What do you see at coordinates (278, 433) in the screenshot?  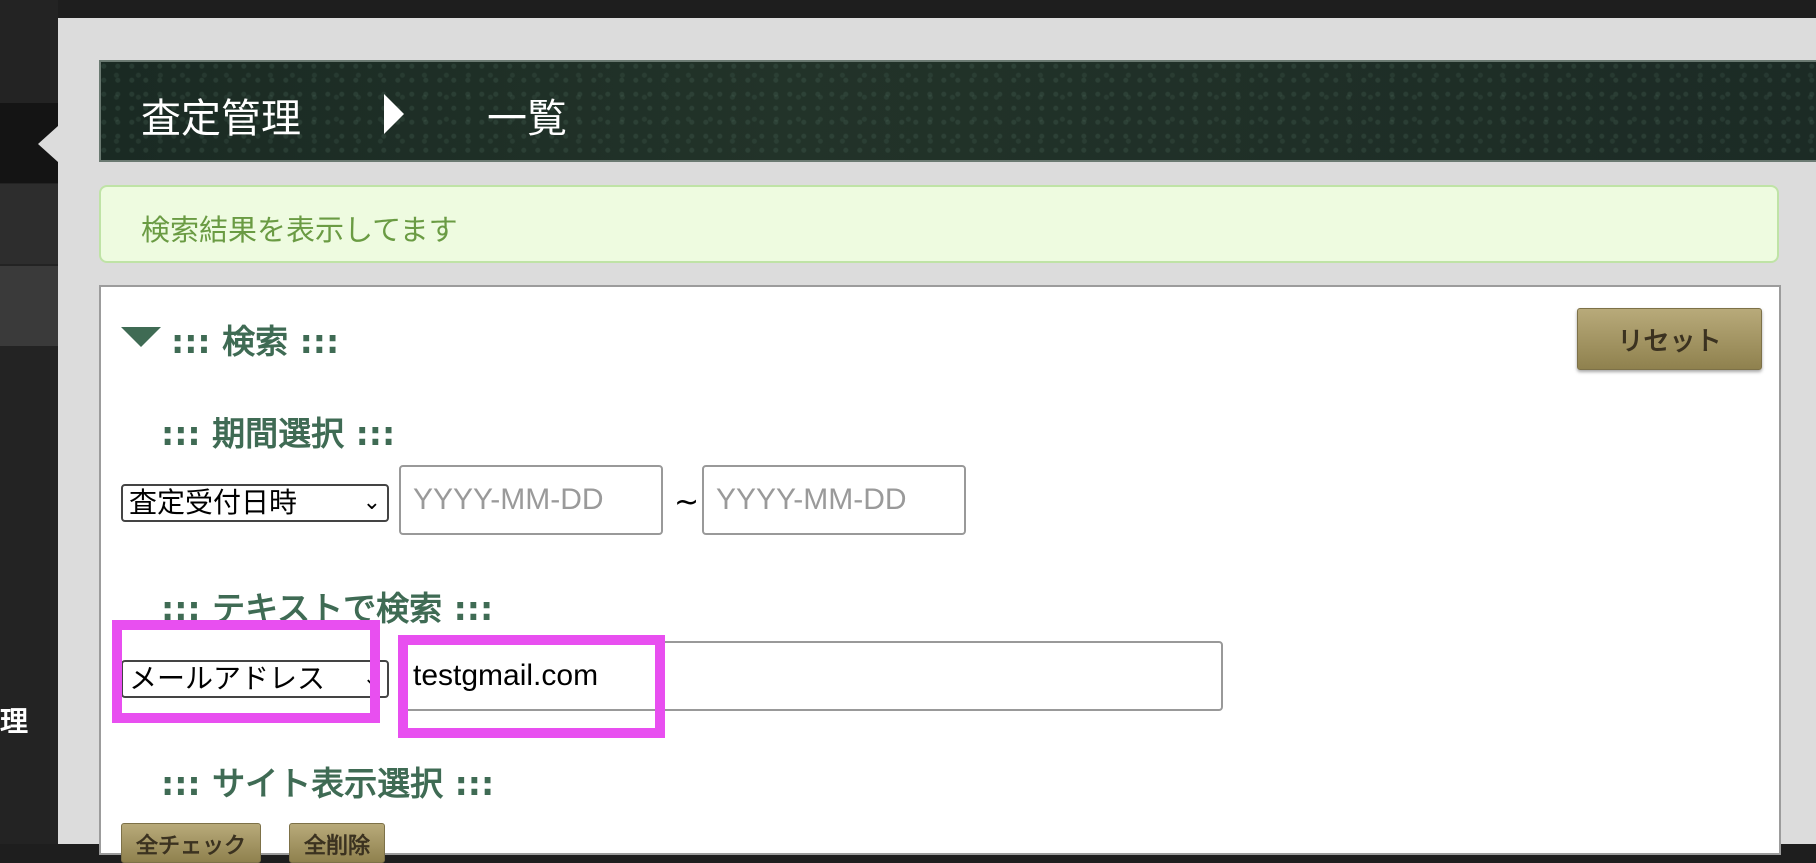 I see `period-section-title: ::: 期間選択 :::` at bounding box center [278, 433].